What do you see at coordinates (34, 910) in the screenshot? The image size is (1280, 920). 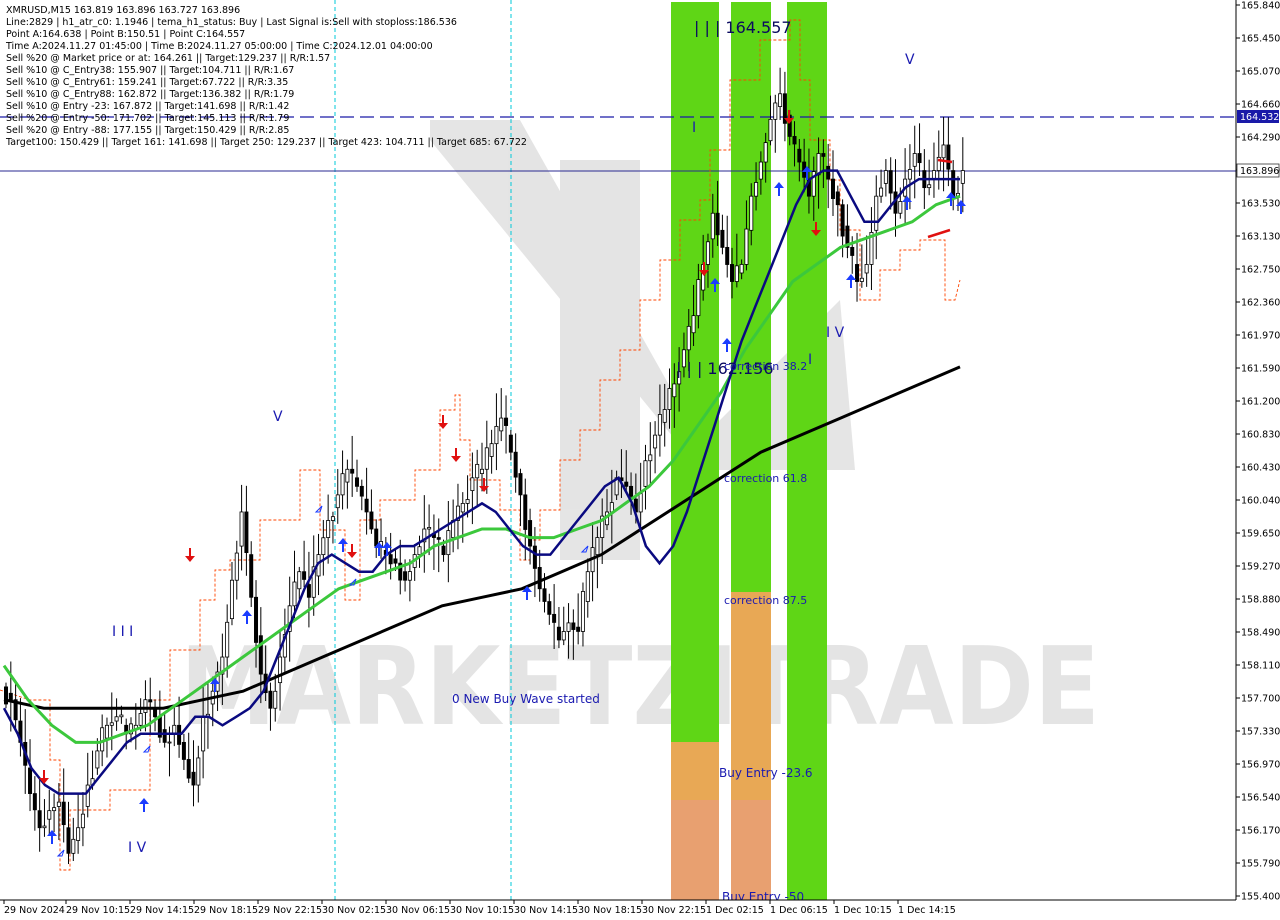 I see `time-tick-label: 29 Nov 2024` at bounding box center [34, 910].